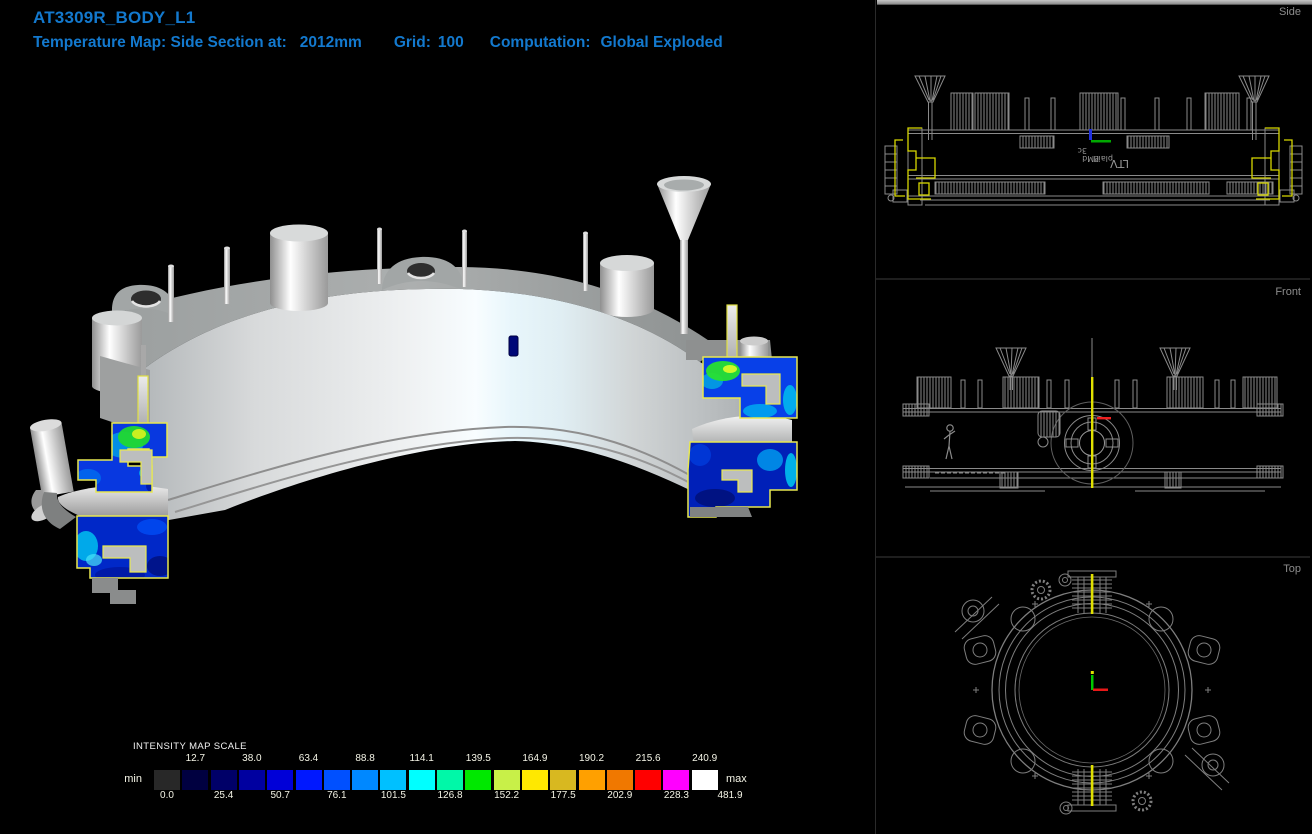 Image resolution: width=1312 pixels, height=834 pixels. I want to click on panel-divider-vertical, so click(875, 417).